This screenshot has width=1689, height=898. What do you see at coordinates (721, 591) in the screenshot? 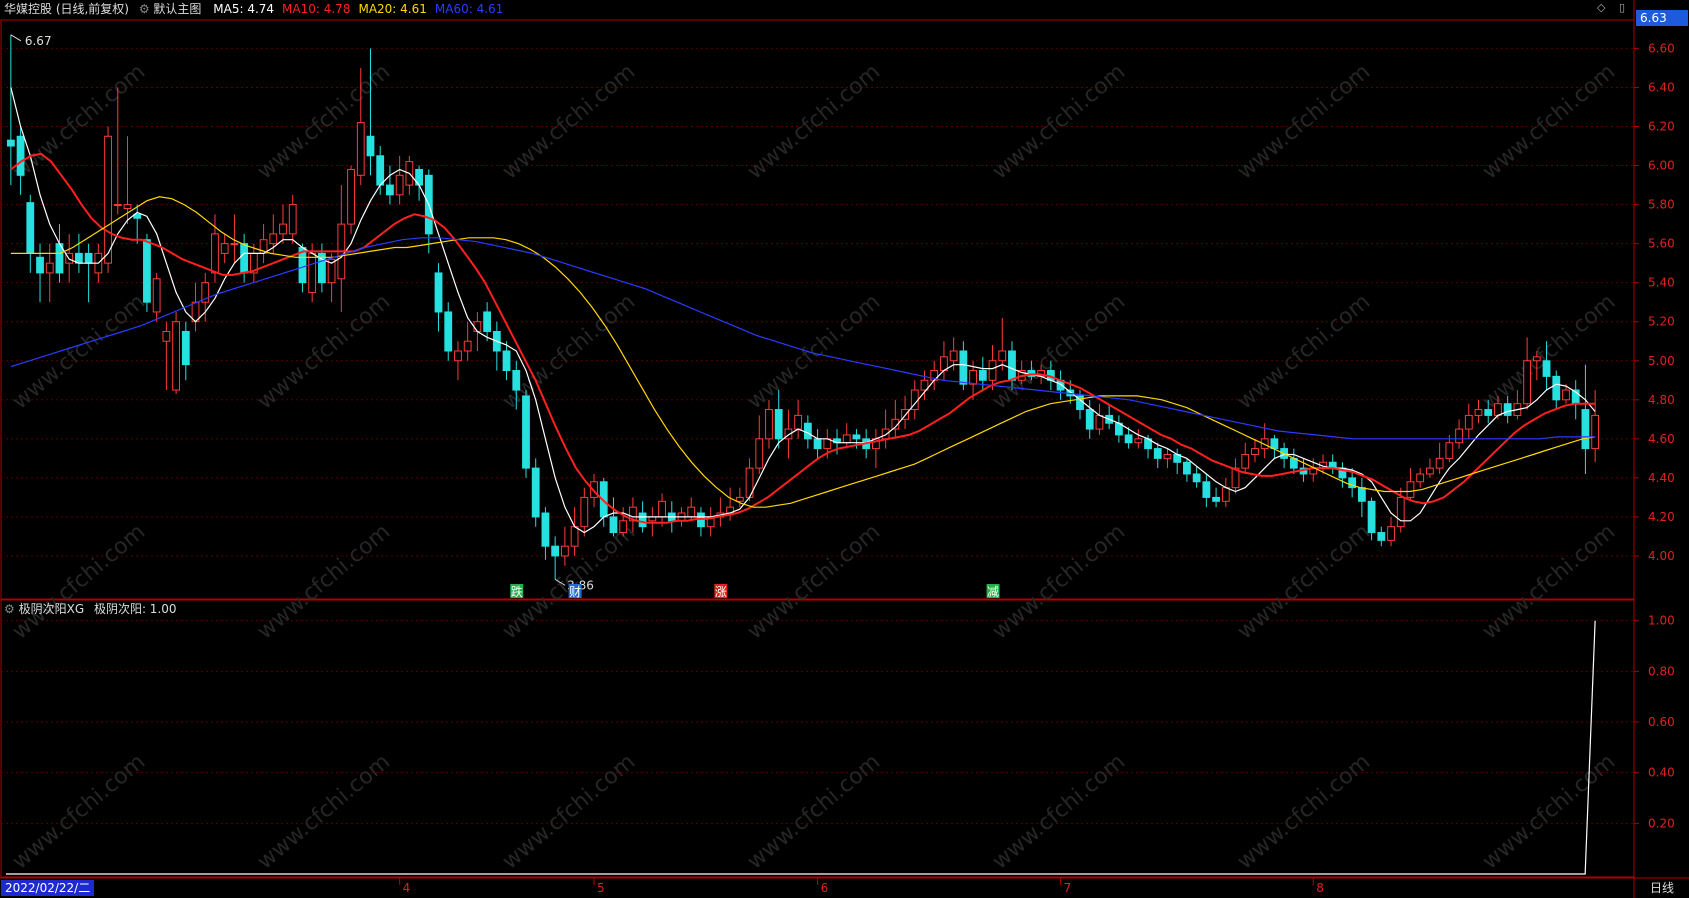
I see `event-tag: 涨` at bounding box center [721, 591].